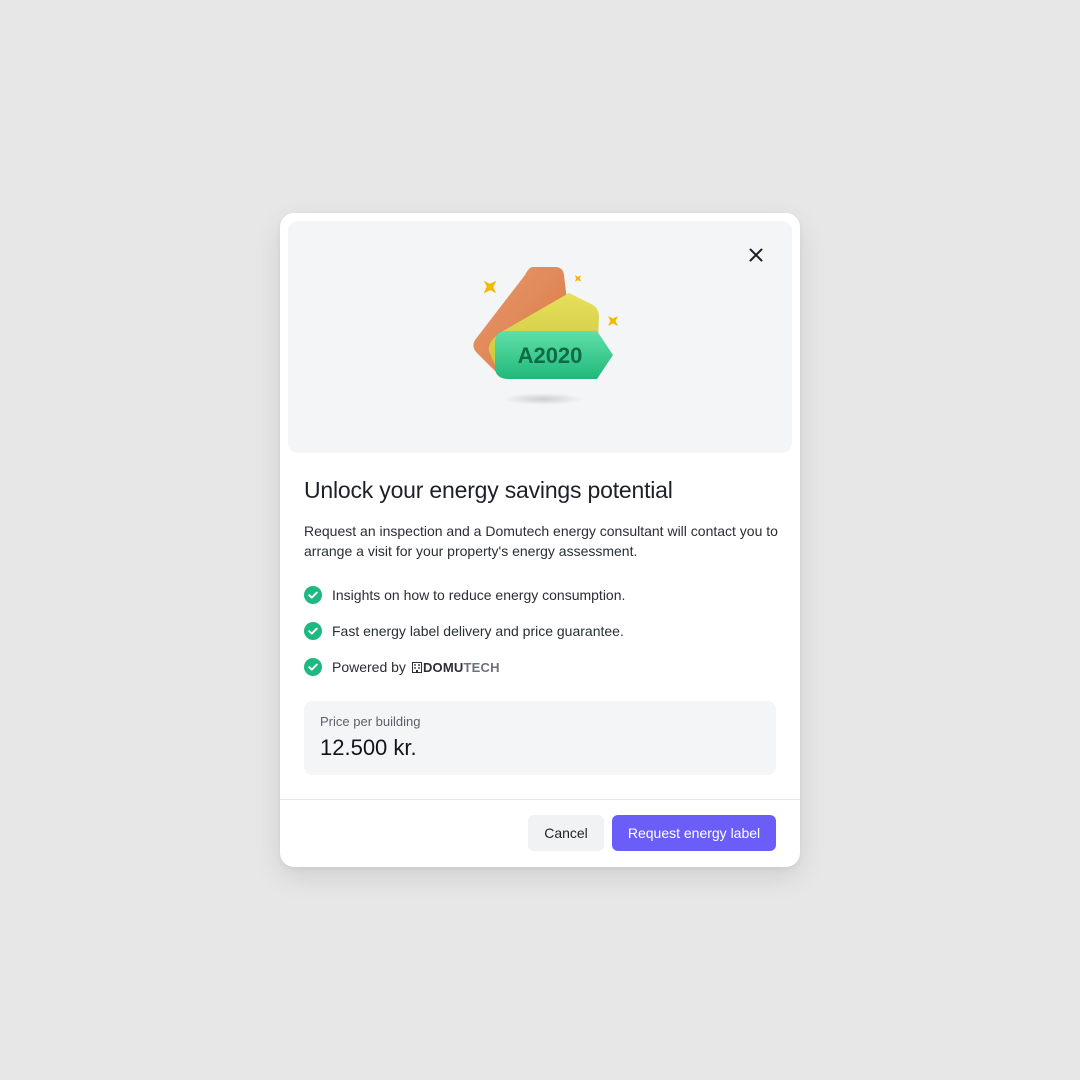  Describe the element at coordinates (543, 399) in the screenshot. I see `illustration-shadow` at that location.